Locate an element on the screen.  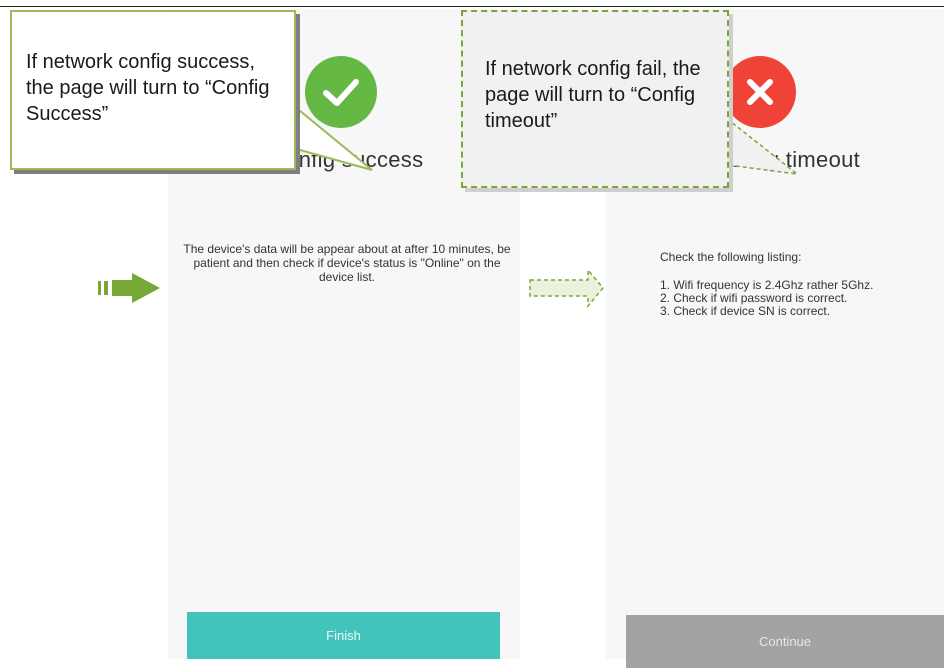
config-timeout-title: Config timeout is located at coordinates (787, 159).